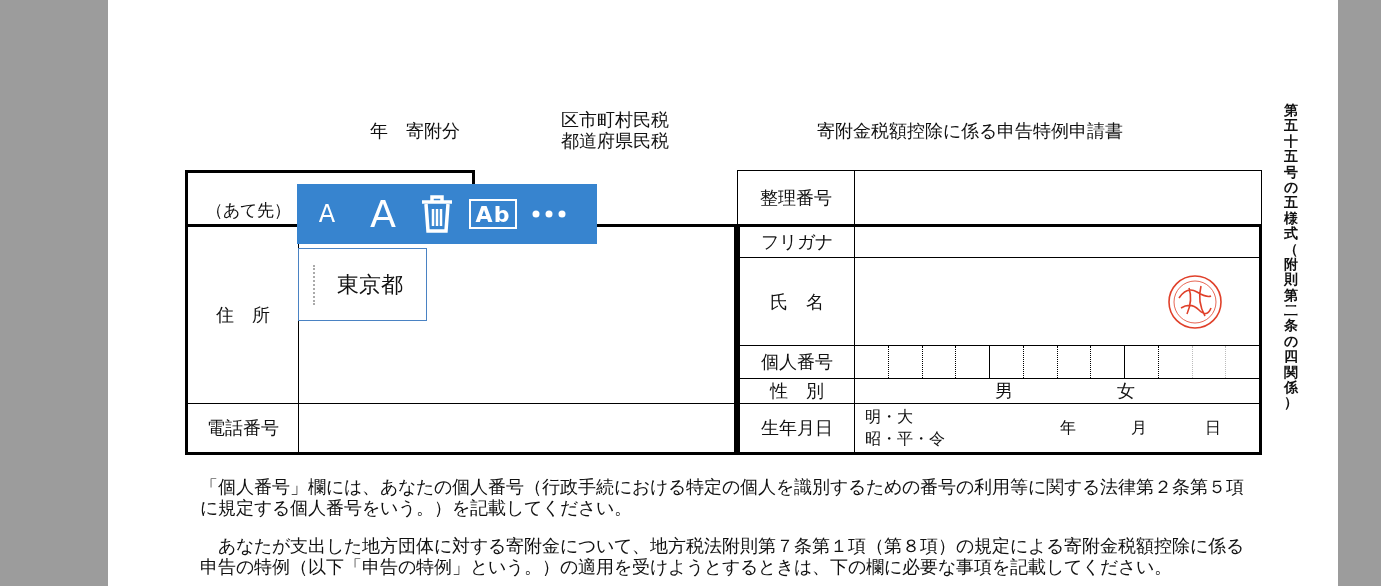 This screenshot has width=1381, height=586. I want to click on year-label: 年 寄附分, so click(415, 131).